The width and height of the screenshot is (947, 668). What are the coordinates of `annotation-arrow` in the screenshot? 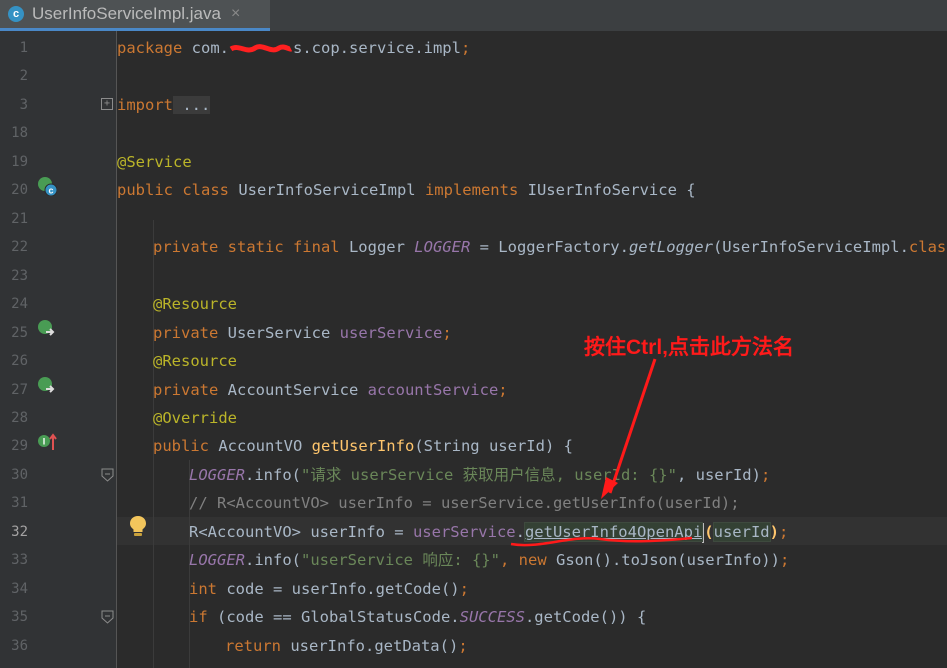 It's located at (601, 452).